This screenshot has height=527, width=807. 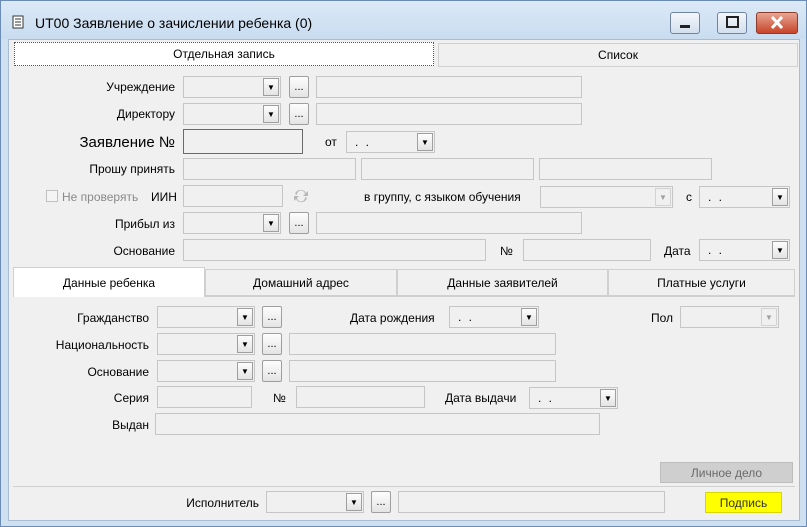 I want to click on child-basis-label: Основание, so click(x=118, y=372).